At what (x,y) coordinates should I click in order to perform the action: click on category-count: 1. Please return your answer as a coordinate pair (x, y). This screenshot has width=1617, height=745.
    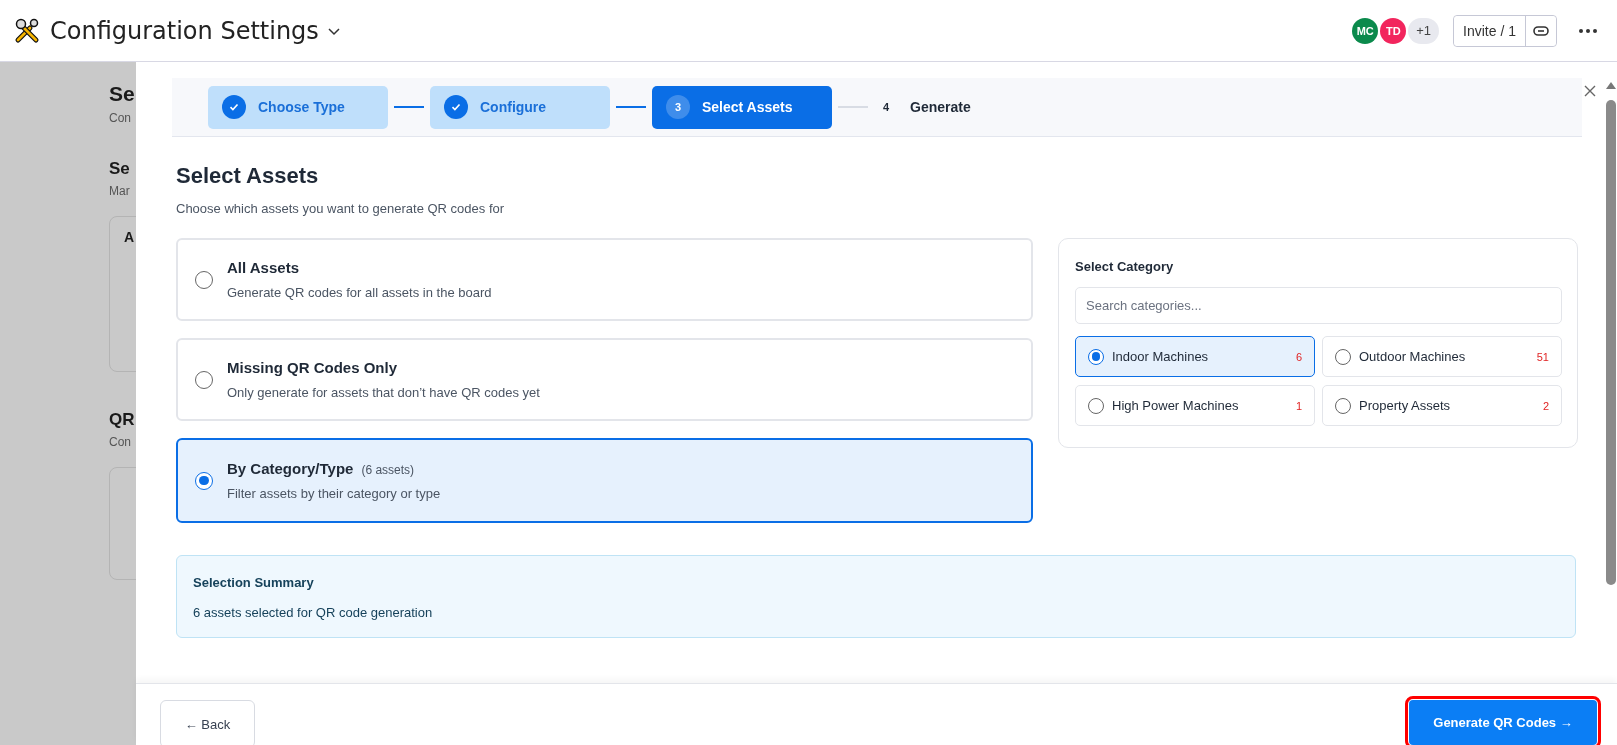
    Looking at the image, I should click on (1298, 405).